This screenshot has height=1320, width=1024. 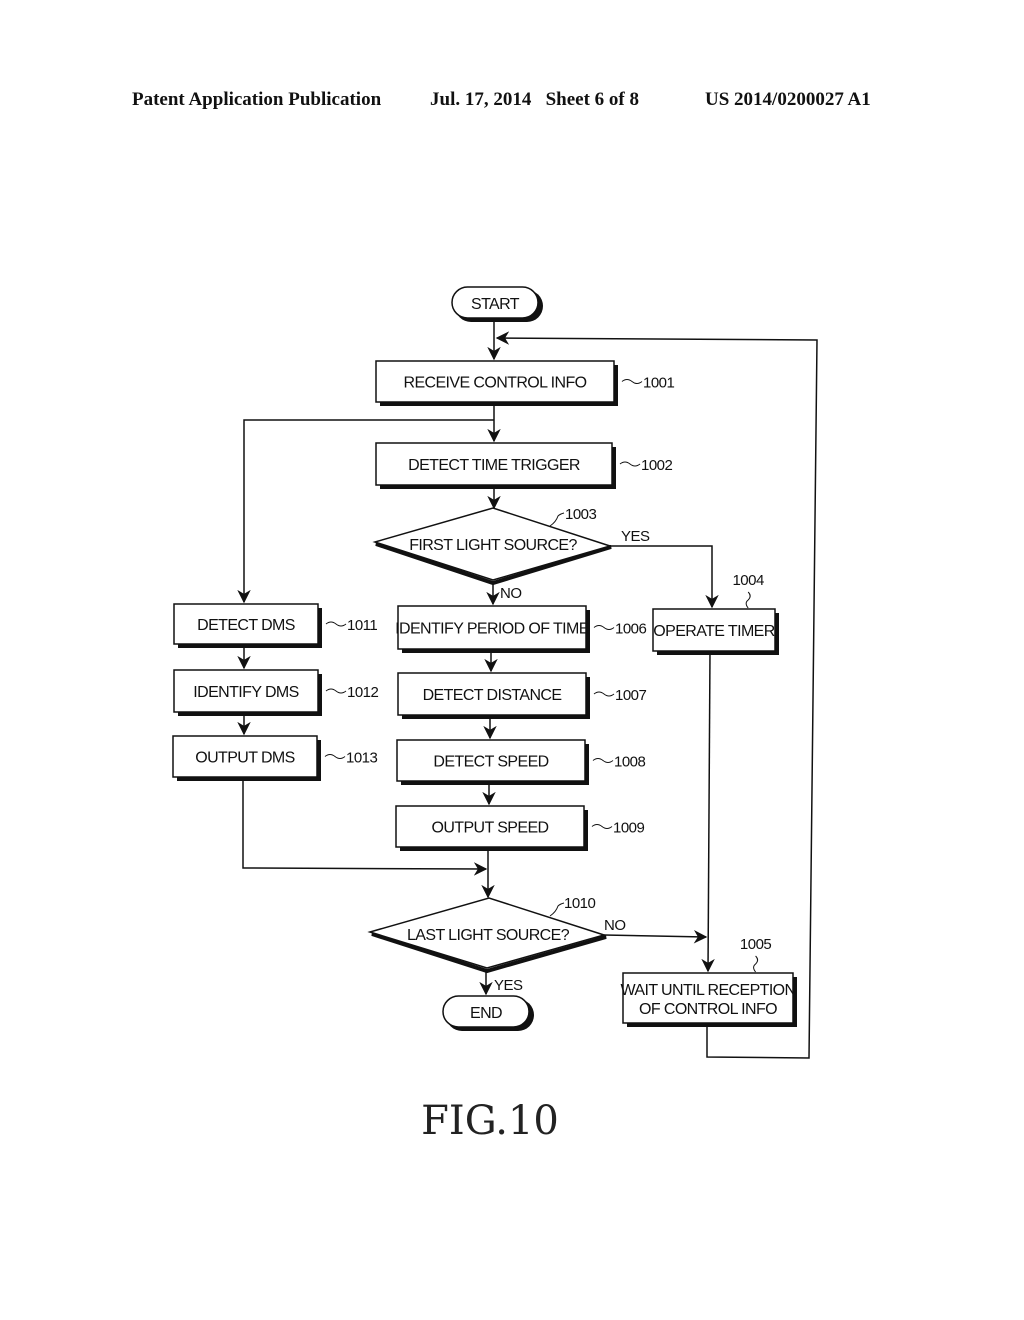 What do you see at coordinates (713, 631) in the screenshot?
I see `process-box-1004-label: OPERATE TIMER` at bounding box center [713, 631].